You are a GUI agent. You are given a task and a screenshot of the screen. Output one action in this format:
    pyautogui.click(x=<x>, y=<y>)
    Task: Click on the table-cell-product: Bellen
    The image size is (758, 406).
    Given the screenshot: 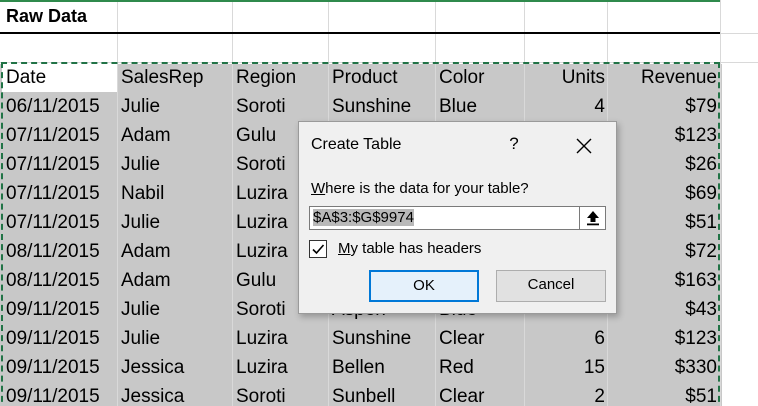 What is the action you would take?
    pyautogui.click(x=383, y=367)
    